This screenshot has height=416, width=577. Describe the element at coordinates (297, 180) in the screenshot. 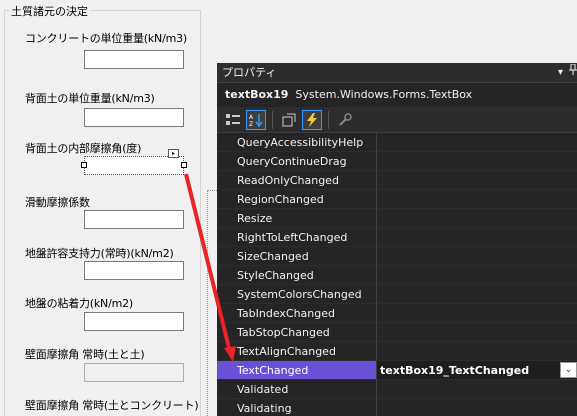

I see `event-name: ReadOnlyChanged` at that location.